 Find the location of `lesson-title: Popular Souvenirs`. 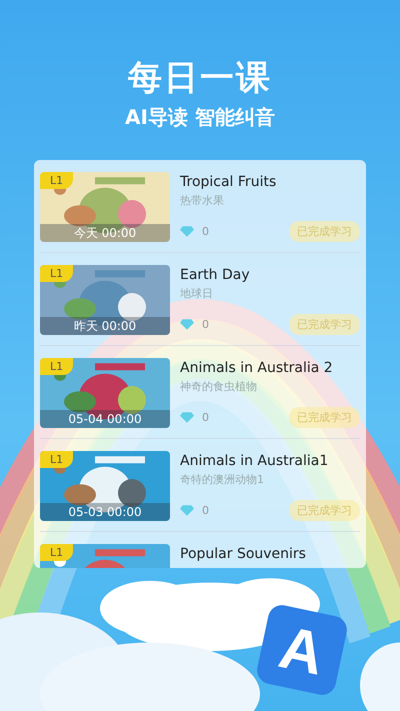

lesson-title: Popular Souvenirs is located at coordinates (243, 554).